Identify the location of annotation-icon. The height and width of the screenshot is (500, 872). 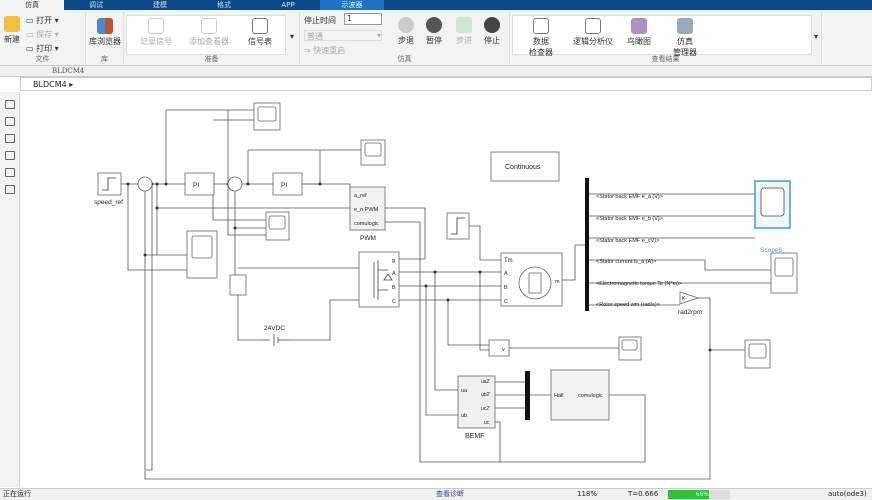
(9, 155).